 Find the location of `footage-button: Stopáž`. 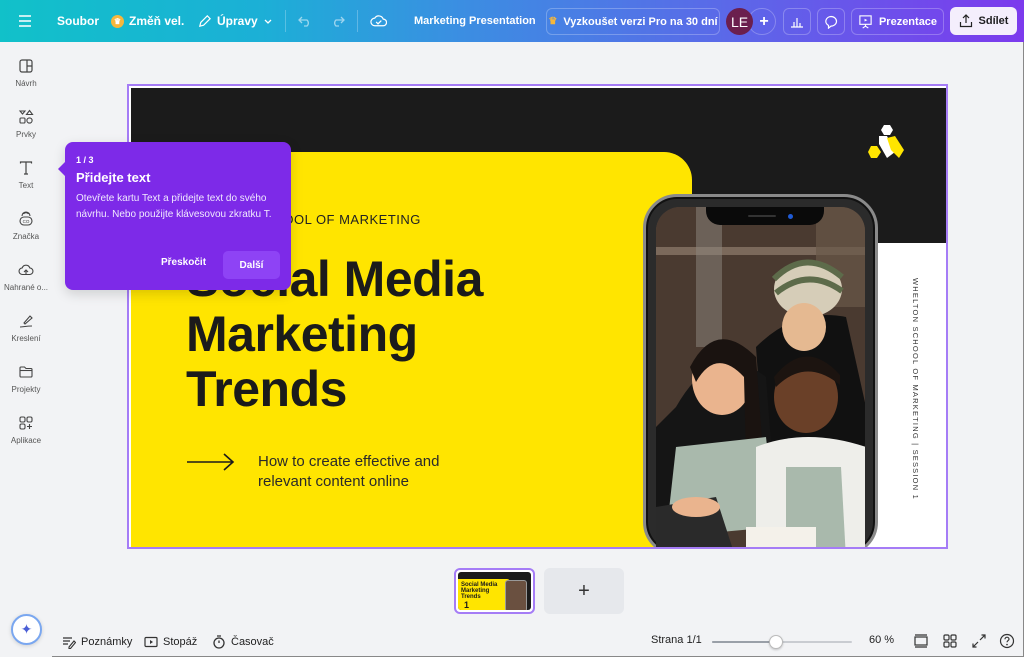

footage-button: Stopáž is located at coordinates (170, 642).